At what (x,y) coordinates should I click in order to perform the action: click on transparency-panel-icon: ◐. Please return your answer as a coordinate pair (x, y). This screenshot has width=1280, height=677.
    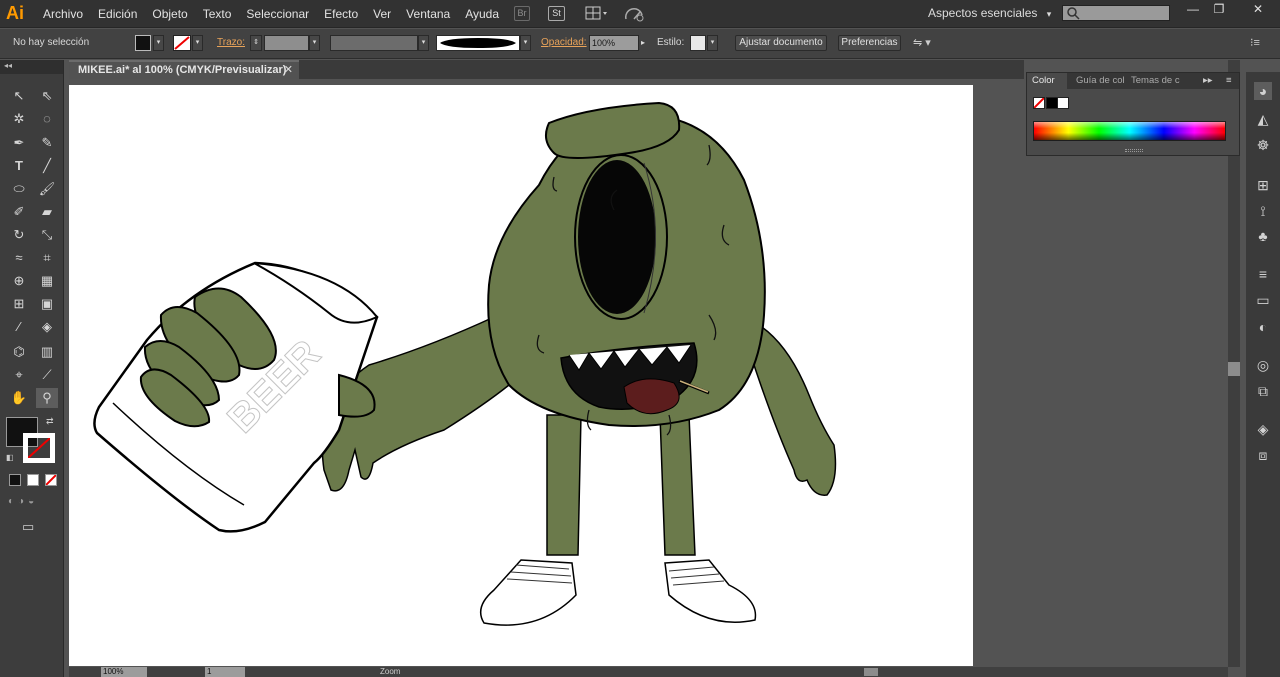
    Looking at the image, I should click on (1263, 327).